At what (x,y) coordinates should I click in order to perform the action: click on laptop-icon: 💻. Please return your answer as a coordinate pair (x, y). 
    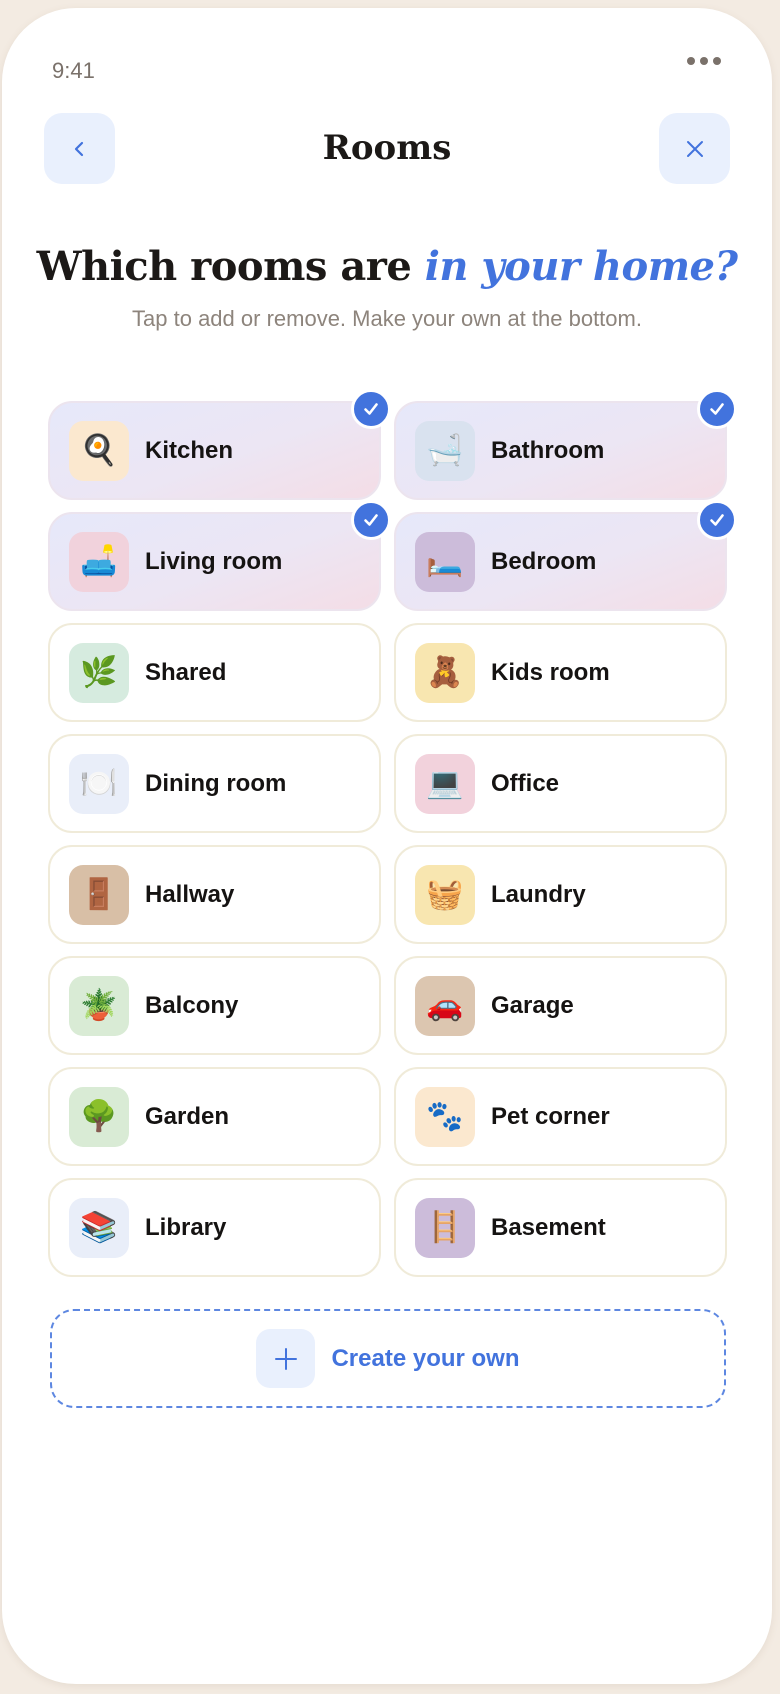
    Looking at the image, I should click on (445, 783).